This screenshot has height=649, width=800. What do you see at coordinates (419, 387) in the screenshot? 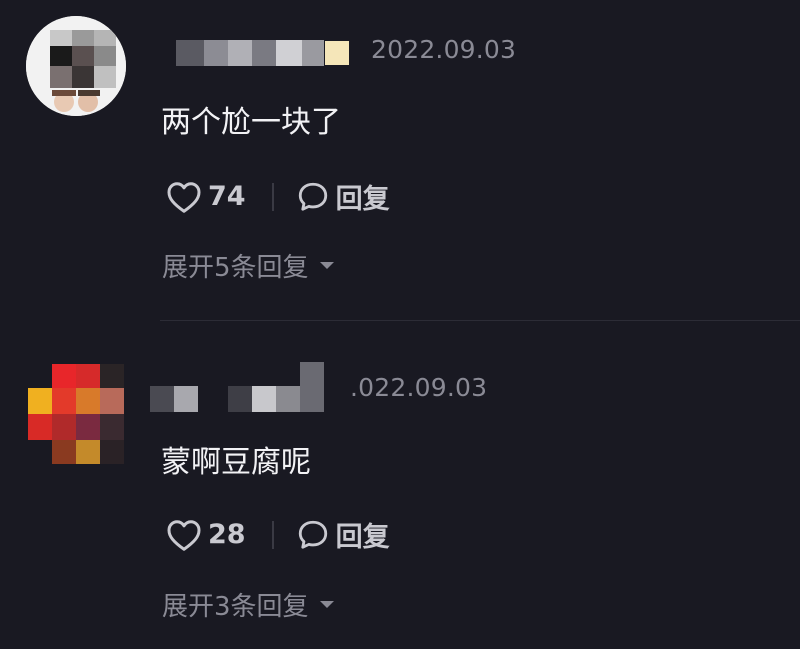
I see `comment-date: .022.09.03` at bounding box center [419, 387].